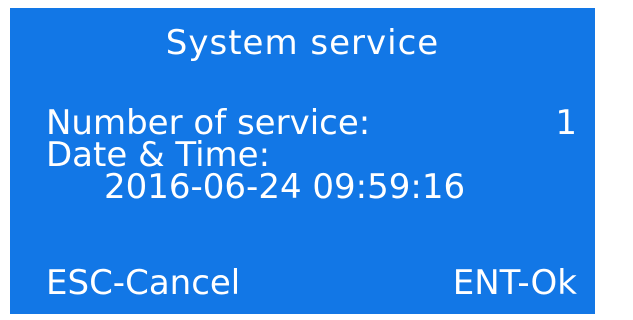  I want to click on ent-ok-softkey: ENT-Ok, so click(515, 283).